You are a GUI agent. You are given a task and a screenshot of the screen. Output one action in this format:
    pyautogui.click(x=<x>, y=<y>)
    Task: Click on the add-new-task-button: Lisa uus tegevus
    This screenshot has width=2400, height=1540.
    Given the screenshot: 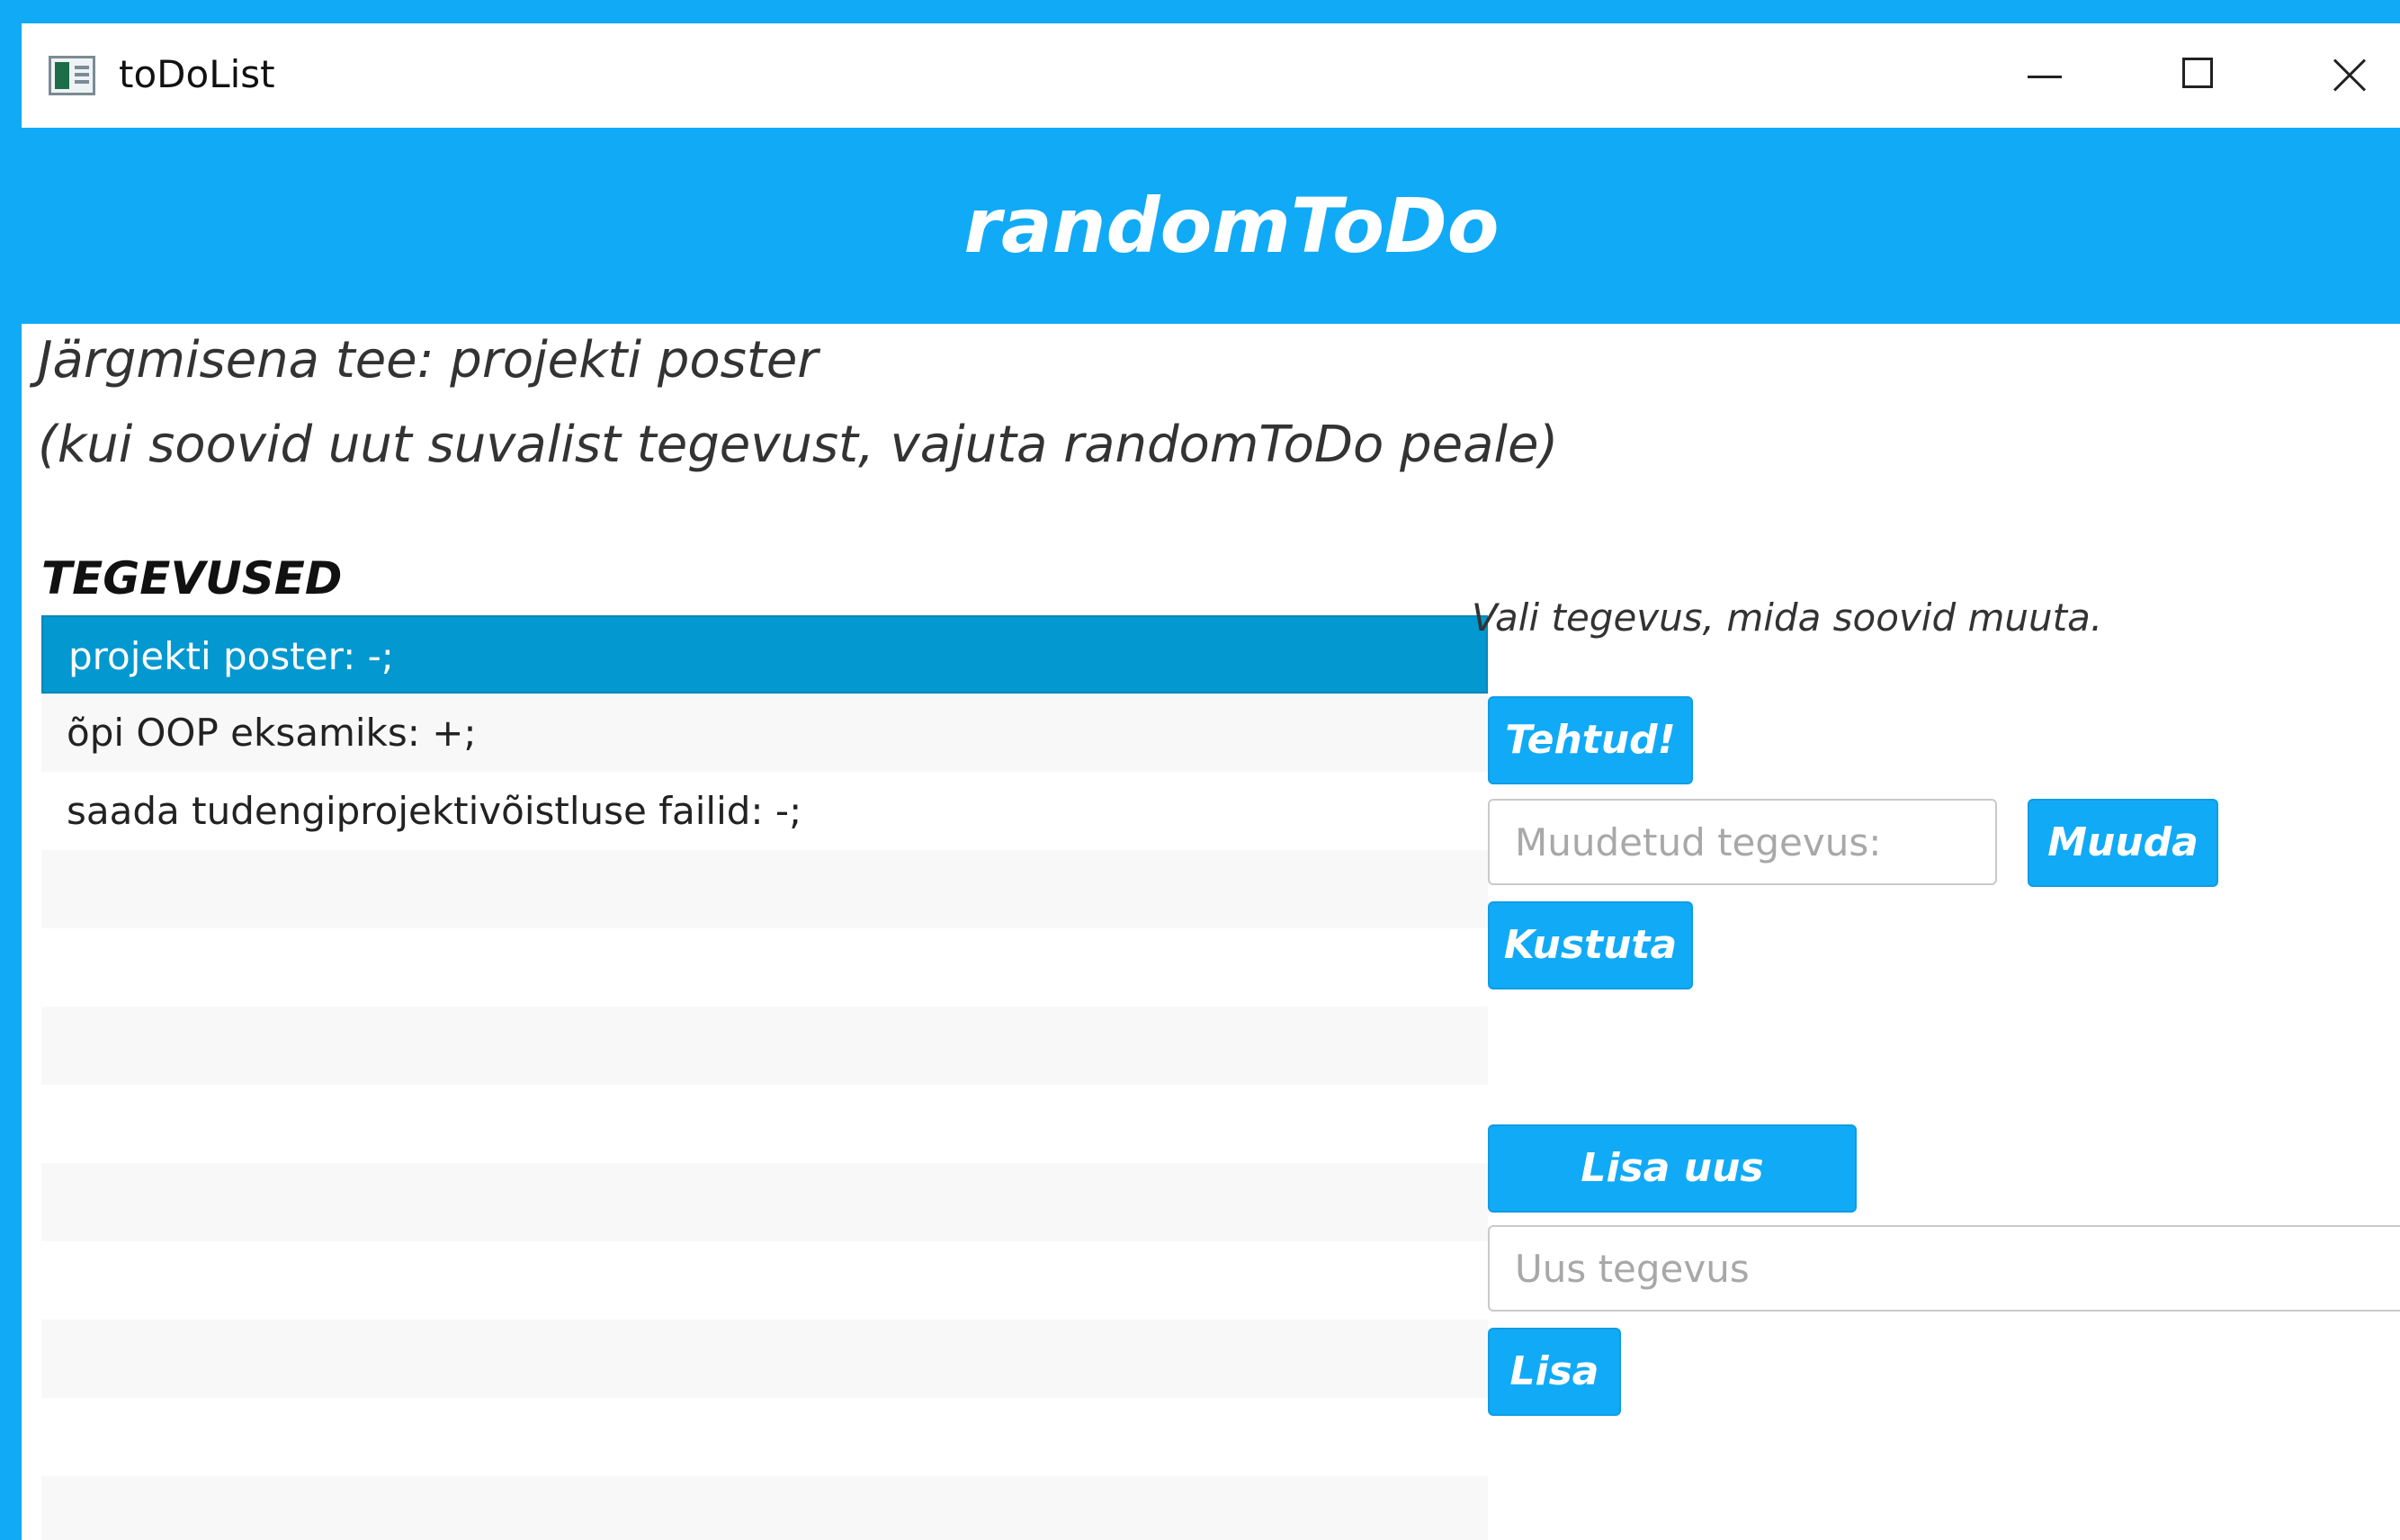 What is the action you would take?
    pyautogui.click(x=1672, y=1200)
    